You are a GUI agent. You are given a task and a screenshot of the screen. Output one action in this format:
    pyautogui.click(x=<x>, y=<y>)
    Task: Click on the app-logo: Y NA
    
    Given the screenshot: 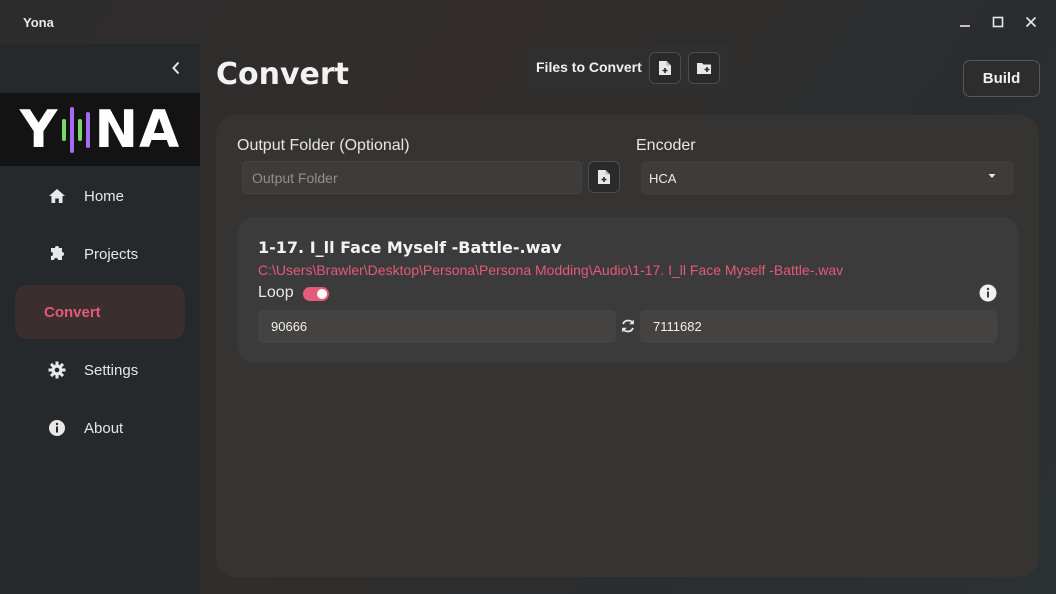 What is the action you would take?
    pyautogui.click(x=100, y=129)
    